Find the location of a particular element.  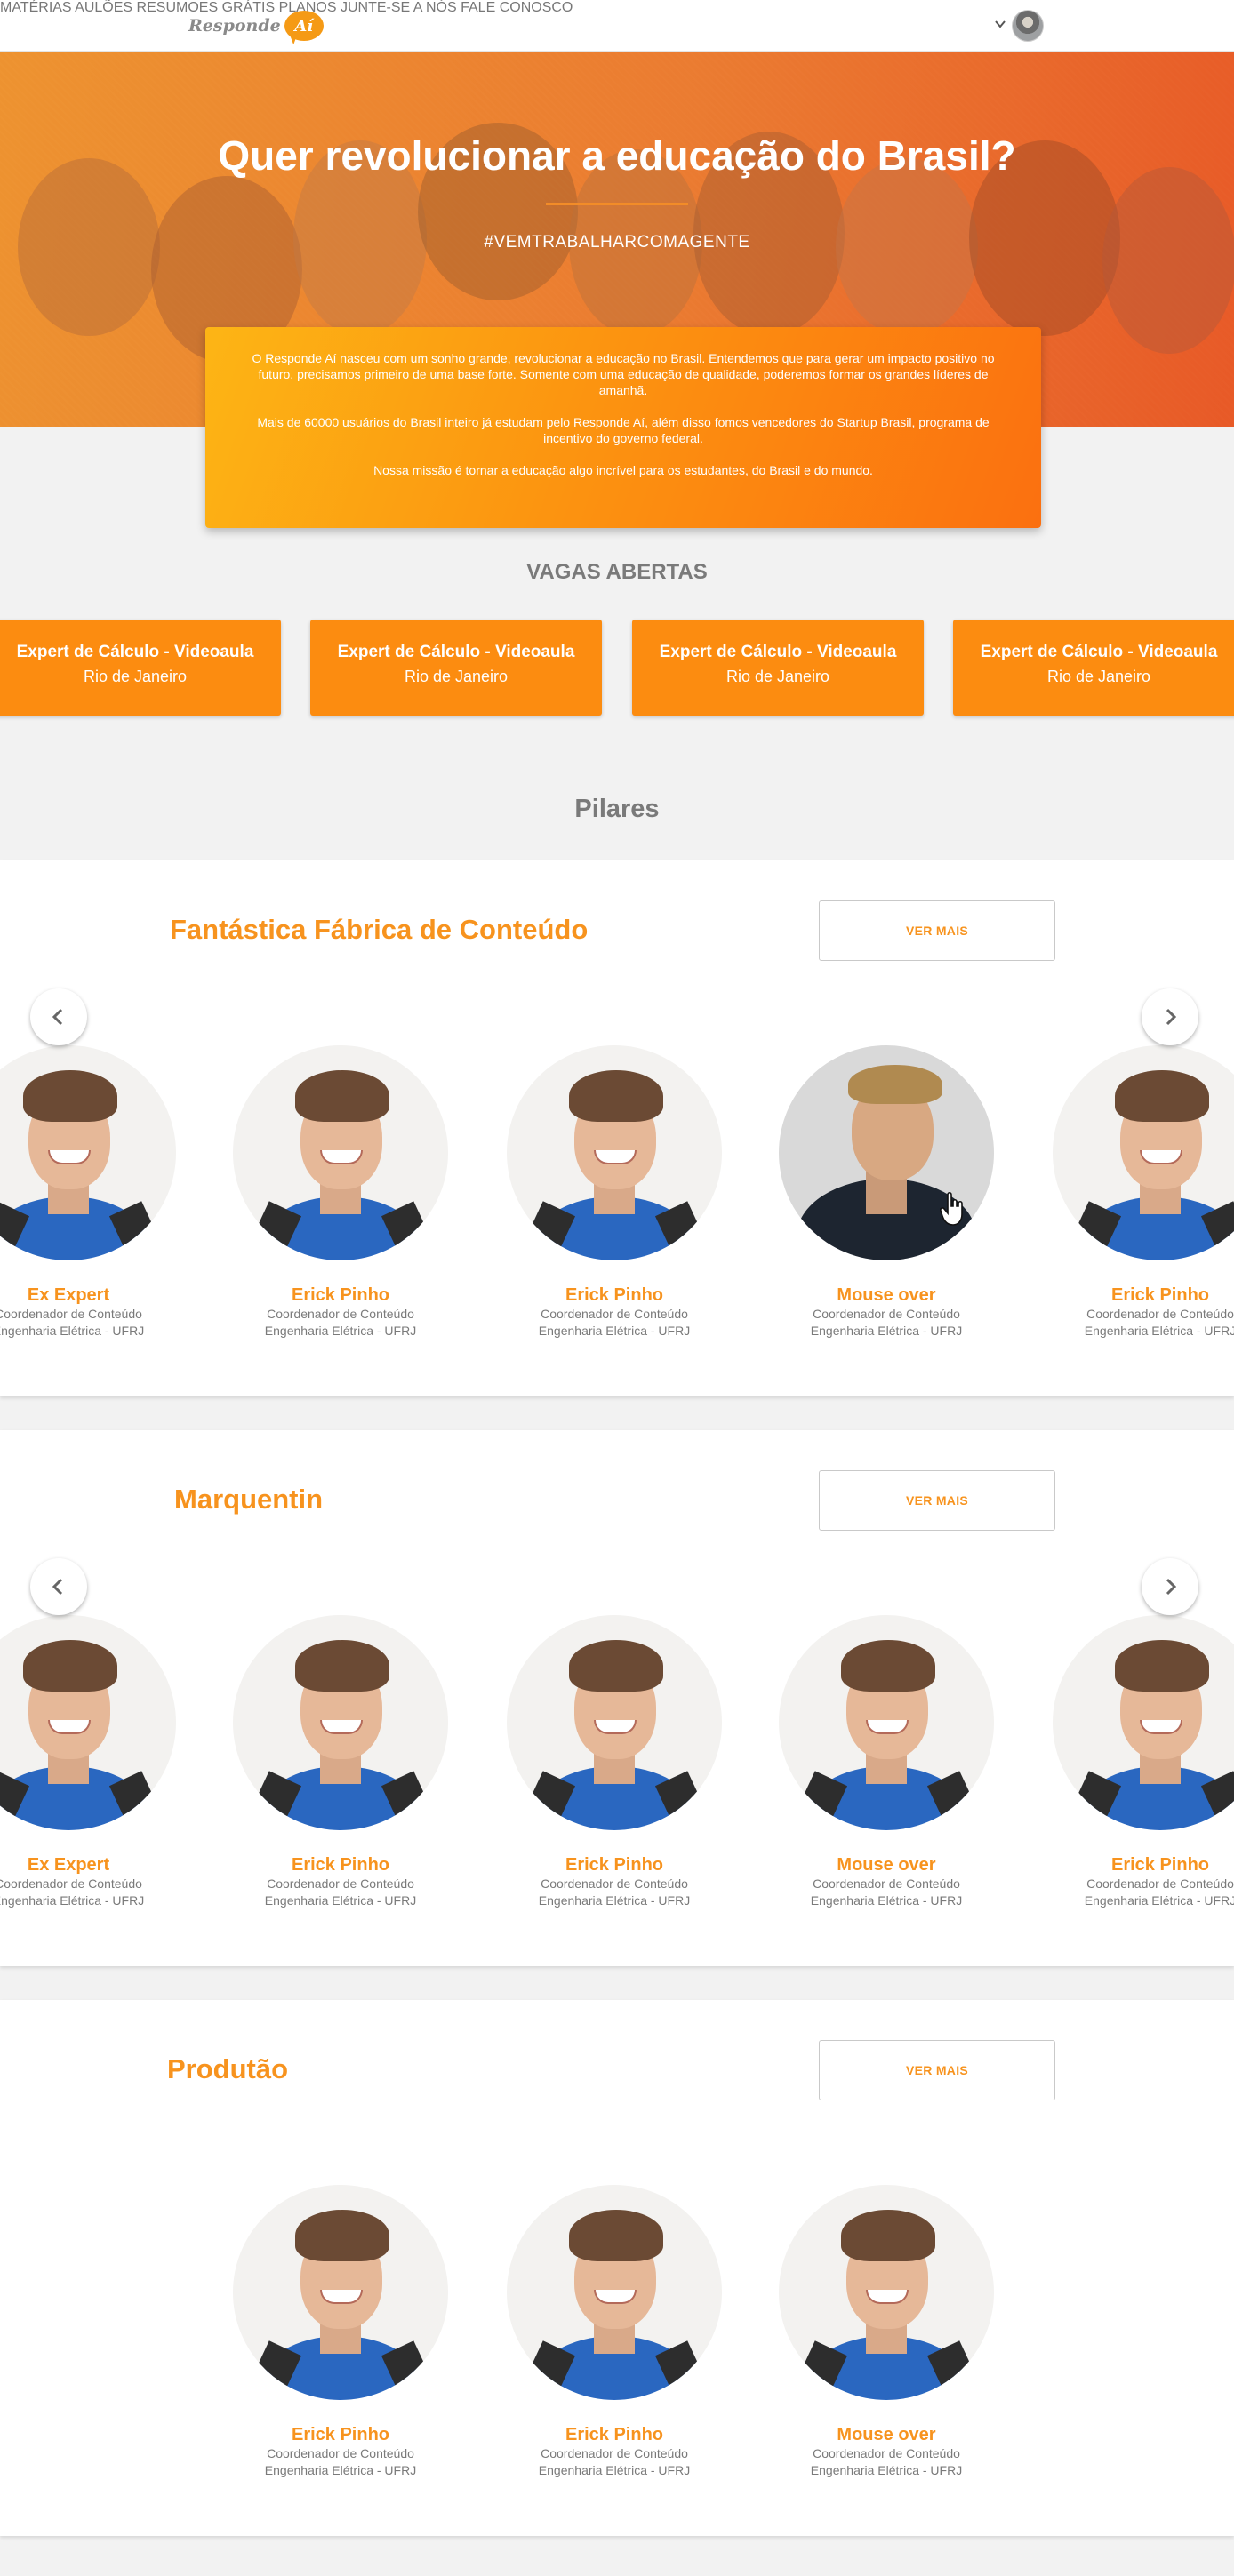

hero-divider is located at coordinates (617, 204).